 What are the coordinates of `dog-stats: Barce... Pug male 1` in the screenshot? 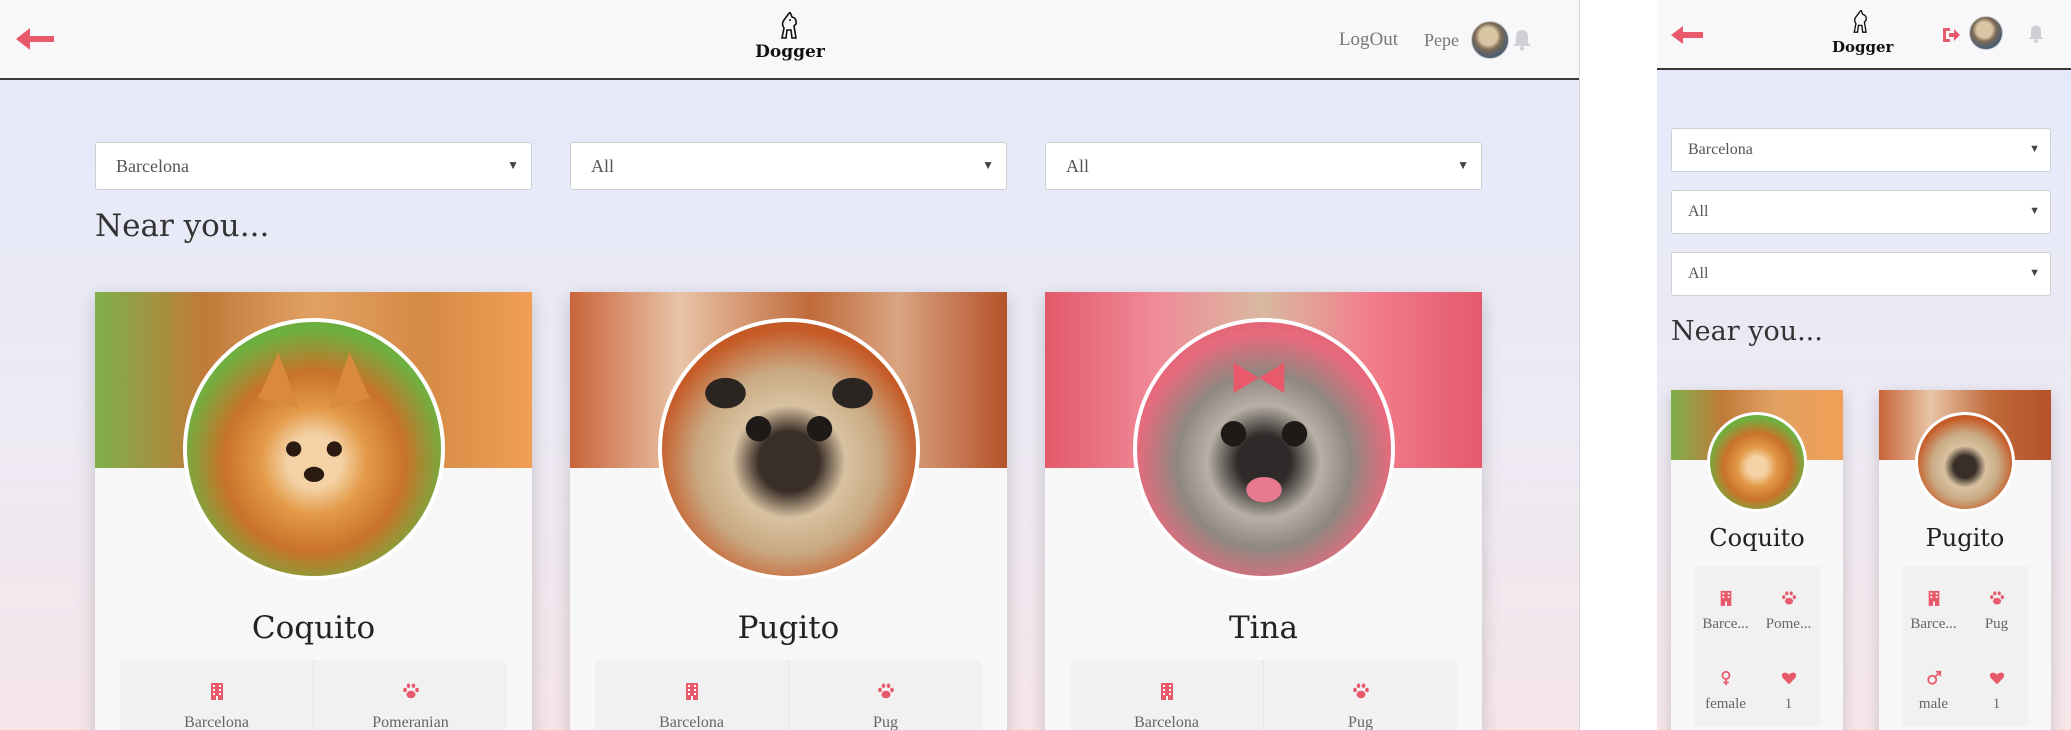 It's located at (1965, 648).